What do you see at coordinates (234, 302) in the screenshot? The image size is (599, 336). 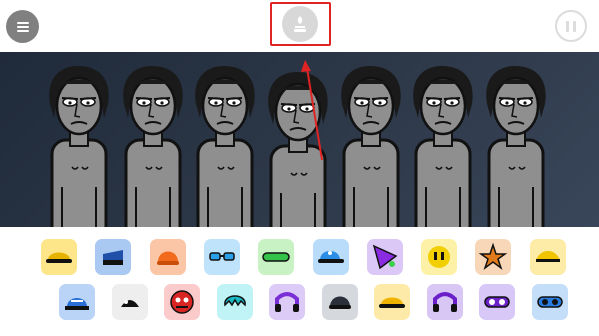 I see `cyan-hair-icon` at bounding box center [234, 302].